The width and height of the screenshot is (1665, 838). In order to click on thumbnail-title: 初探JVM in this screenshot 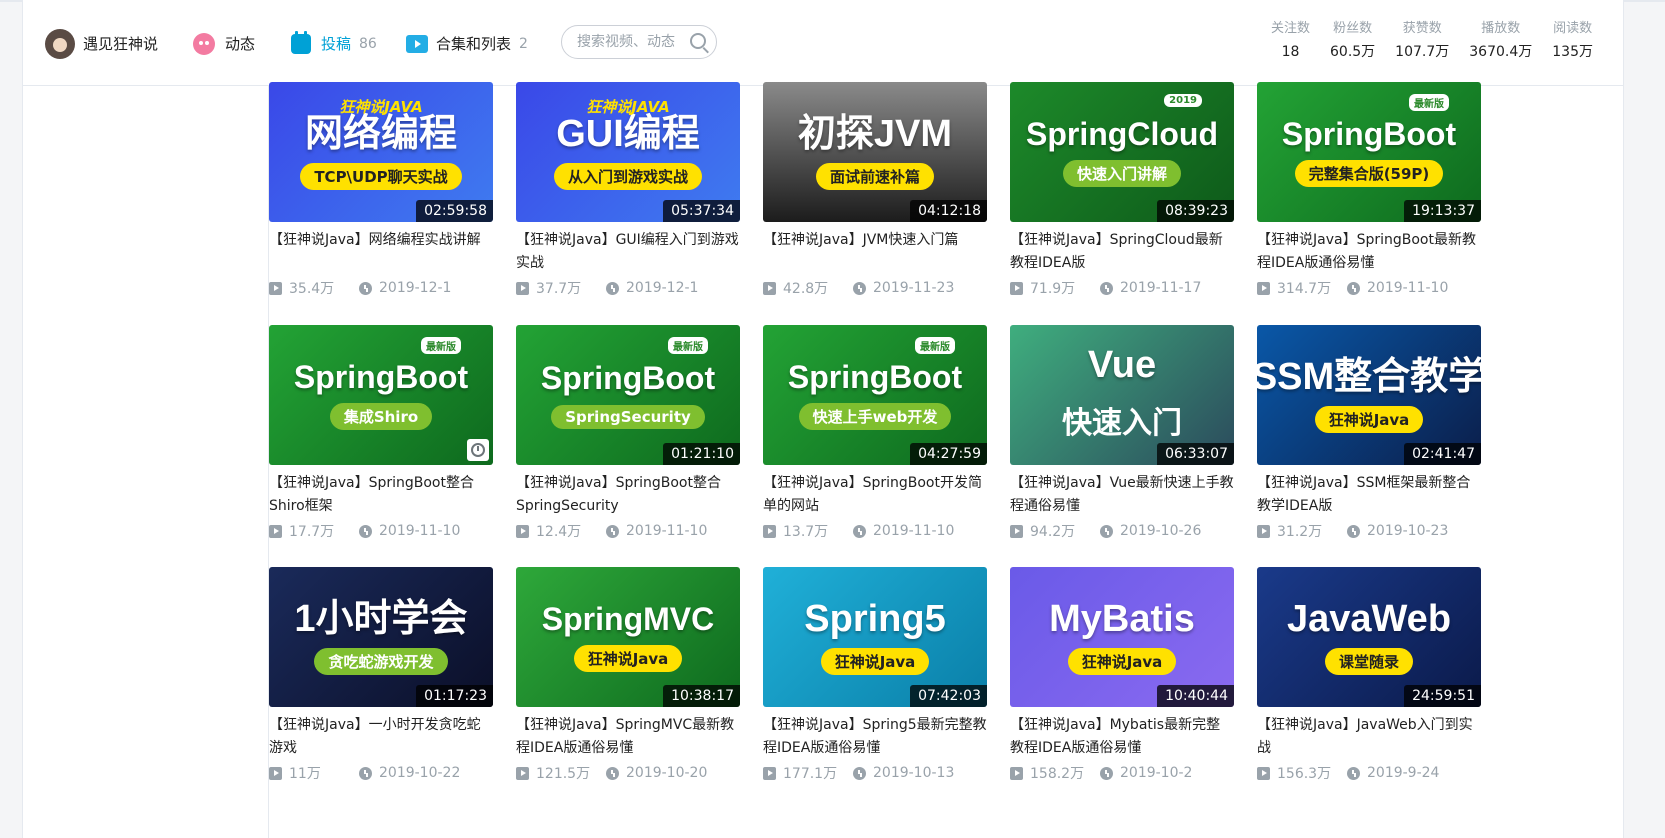, I will do `click(875, 133)`.